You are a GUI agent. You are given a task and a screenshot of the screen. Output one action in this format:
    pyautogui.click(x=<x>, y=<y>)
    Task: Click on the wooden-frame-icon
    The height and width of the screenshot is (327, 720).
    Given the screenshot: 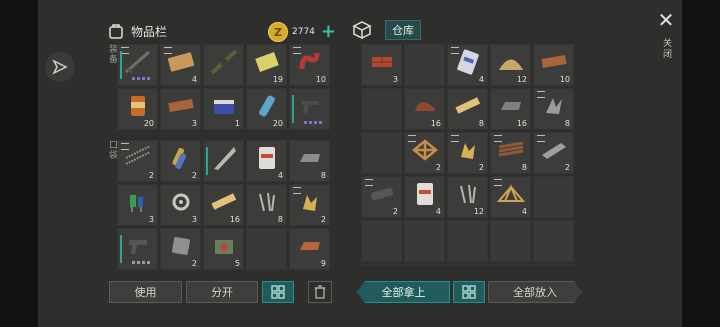 What is the action you would take?
    pyautogui.click(x=425, y=152)
    